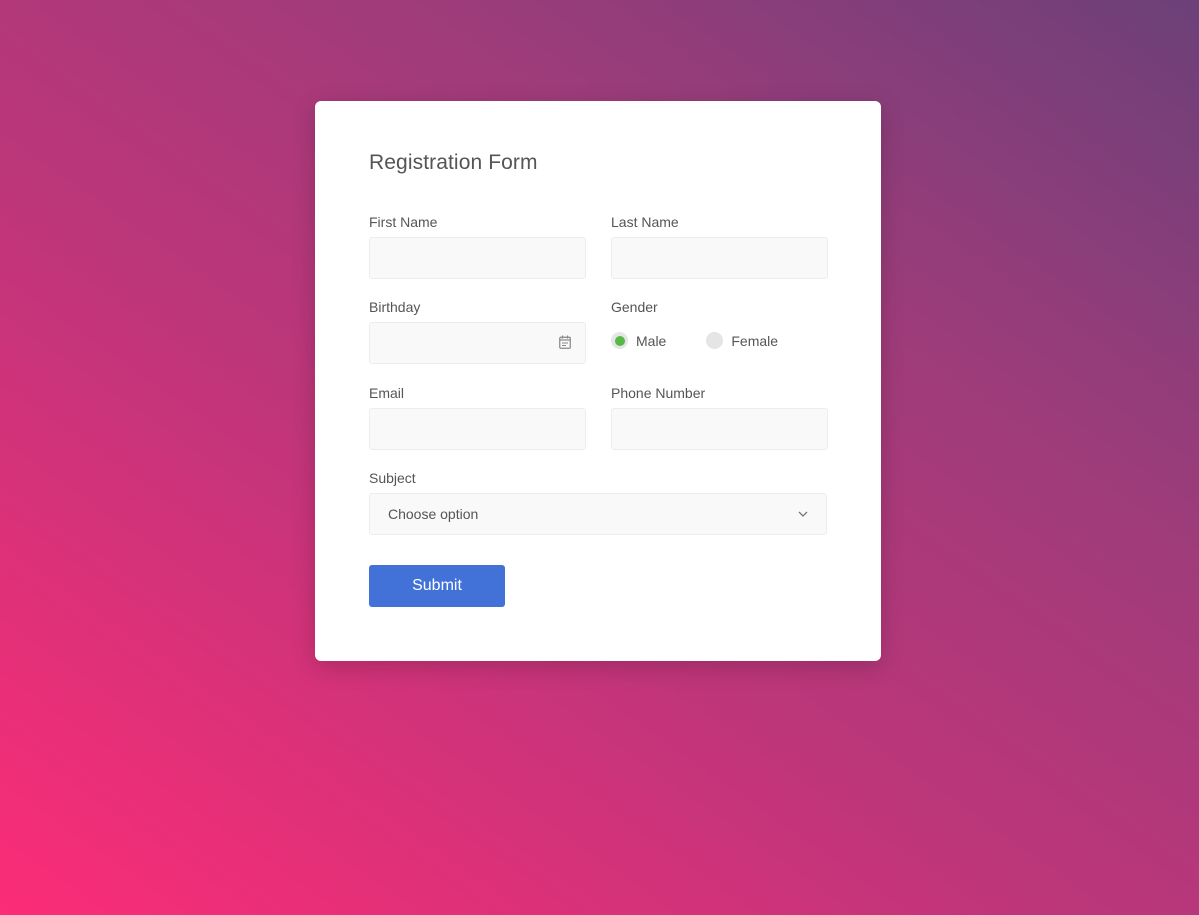  I want to click on calendar-icon, so click(565, 342).